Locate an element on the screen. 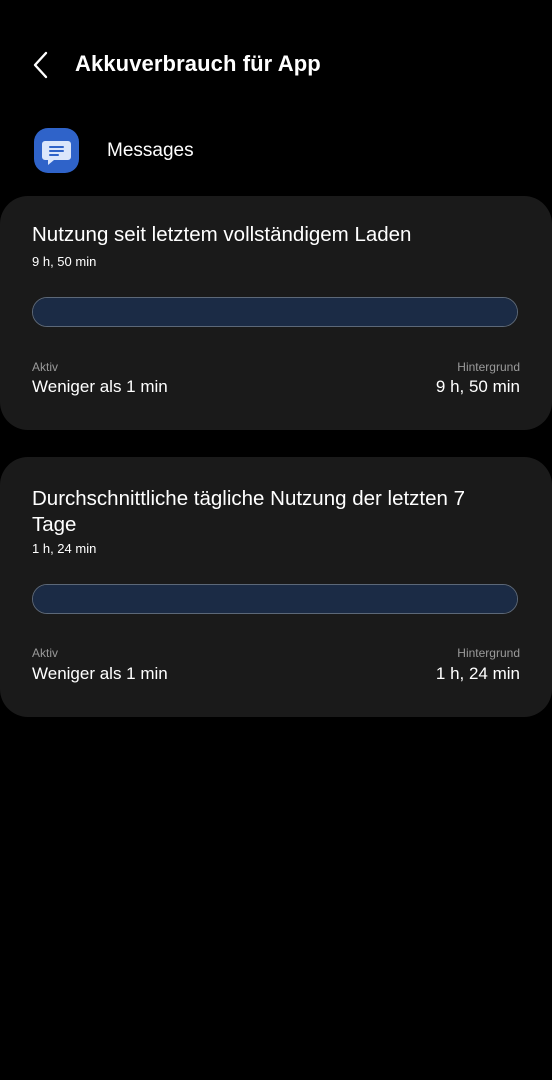 This screenshot has width=552, height=1080. background-value: 9 h, 50 min is located at coordinates (477, 386).